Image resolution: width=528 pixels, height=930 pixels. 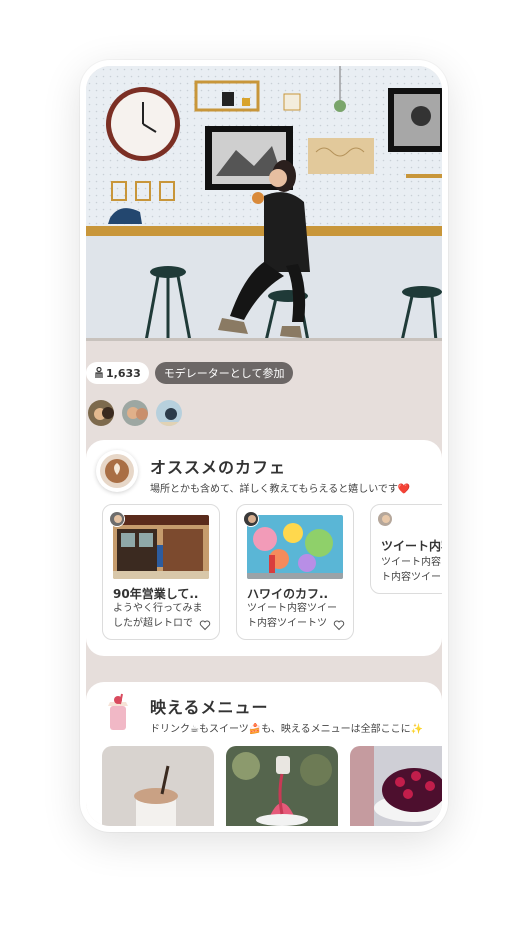 I want to click on community-stats: 1,633 モデレーターとして参加, so click(x=190, y=373).